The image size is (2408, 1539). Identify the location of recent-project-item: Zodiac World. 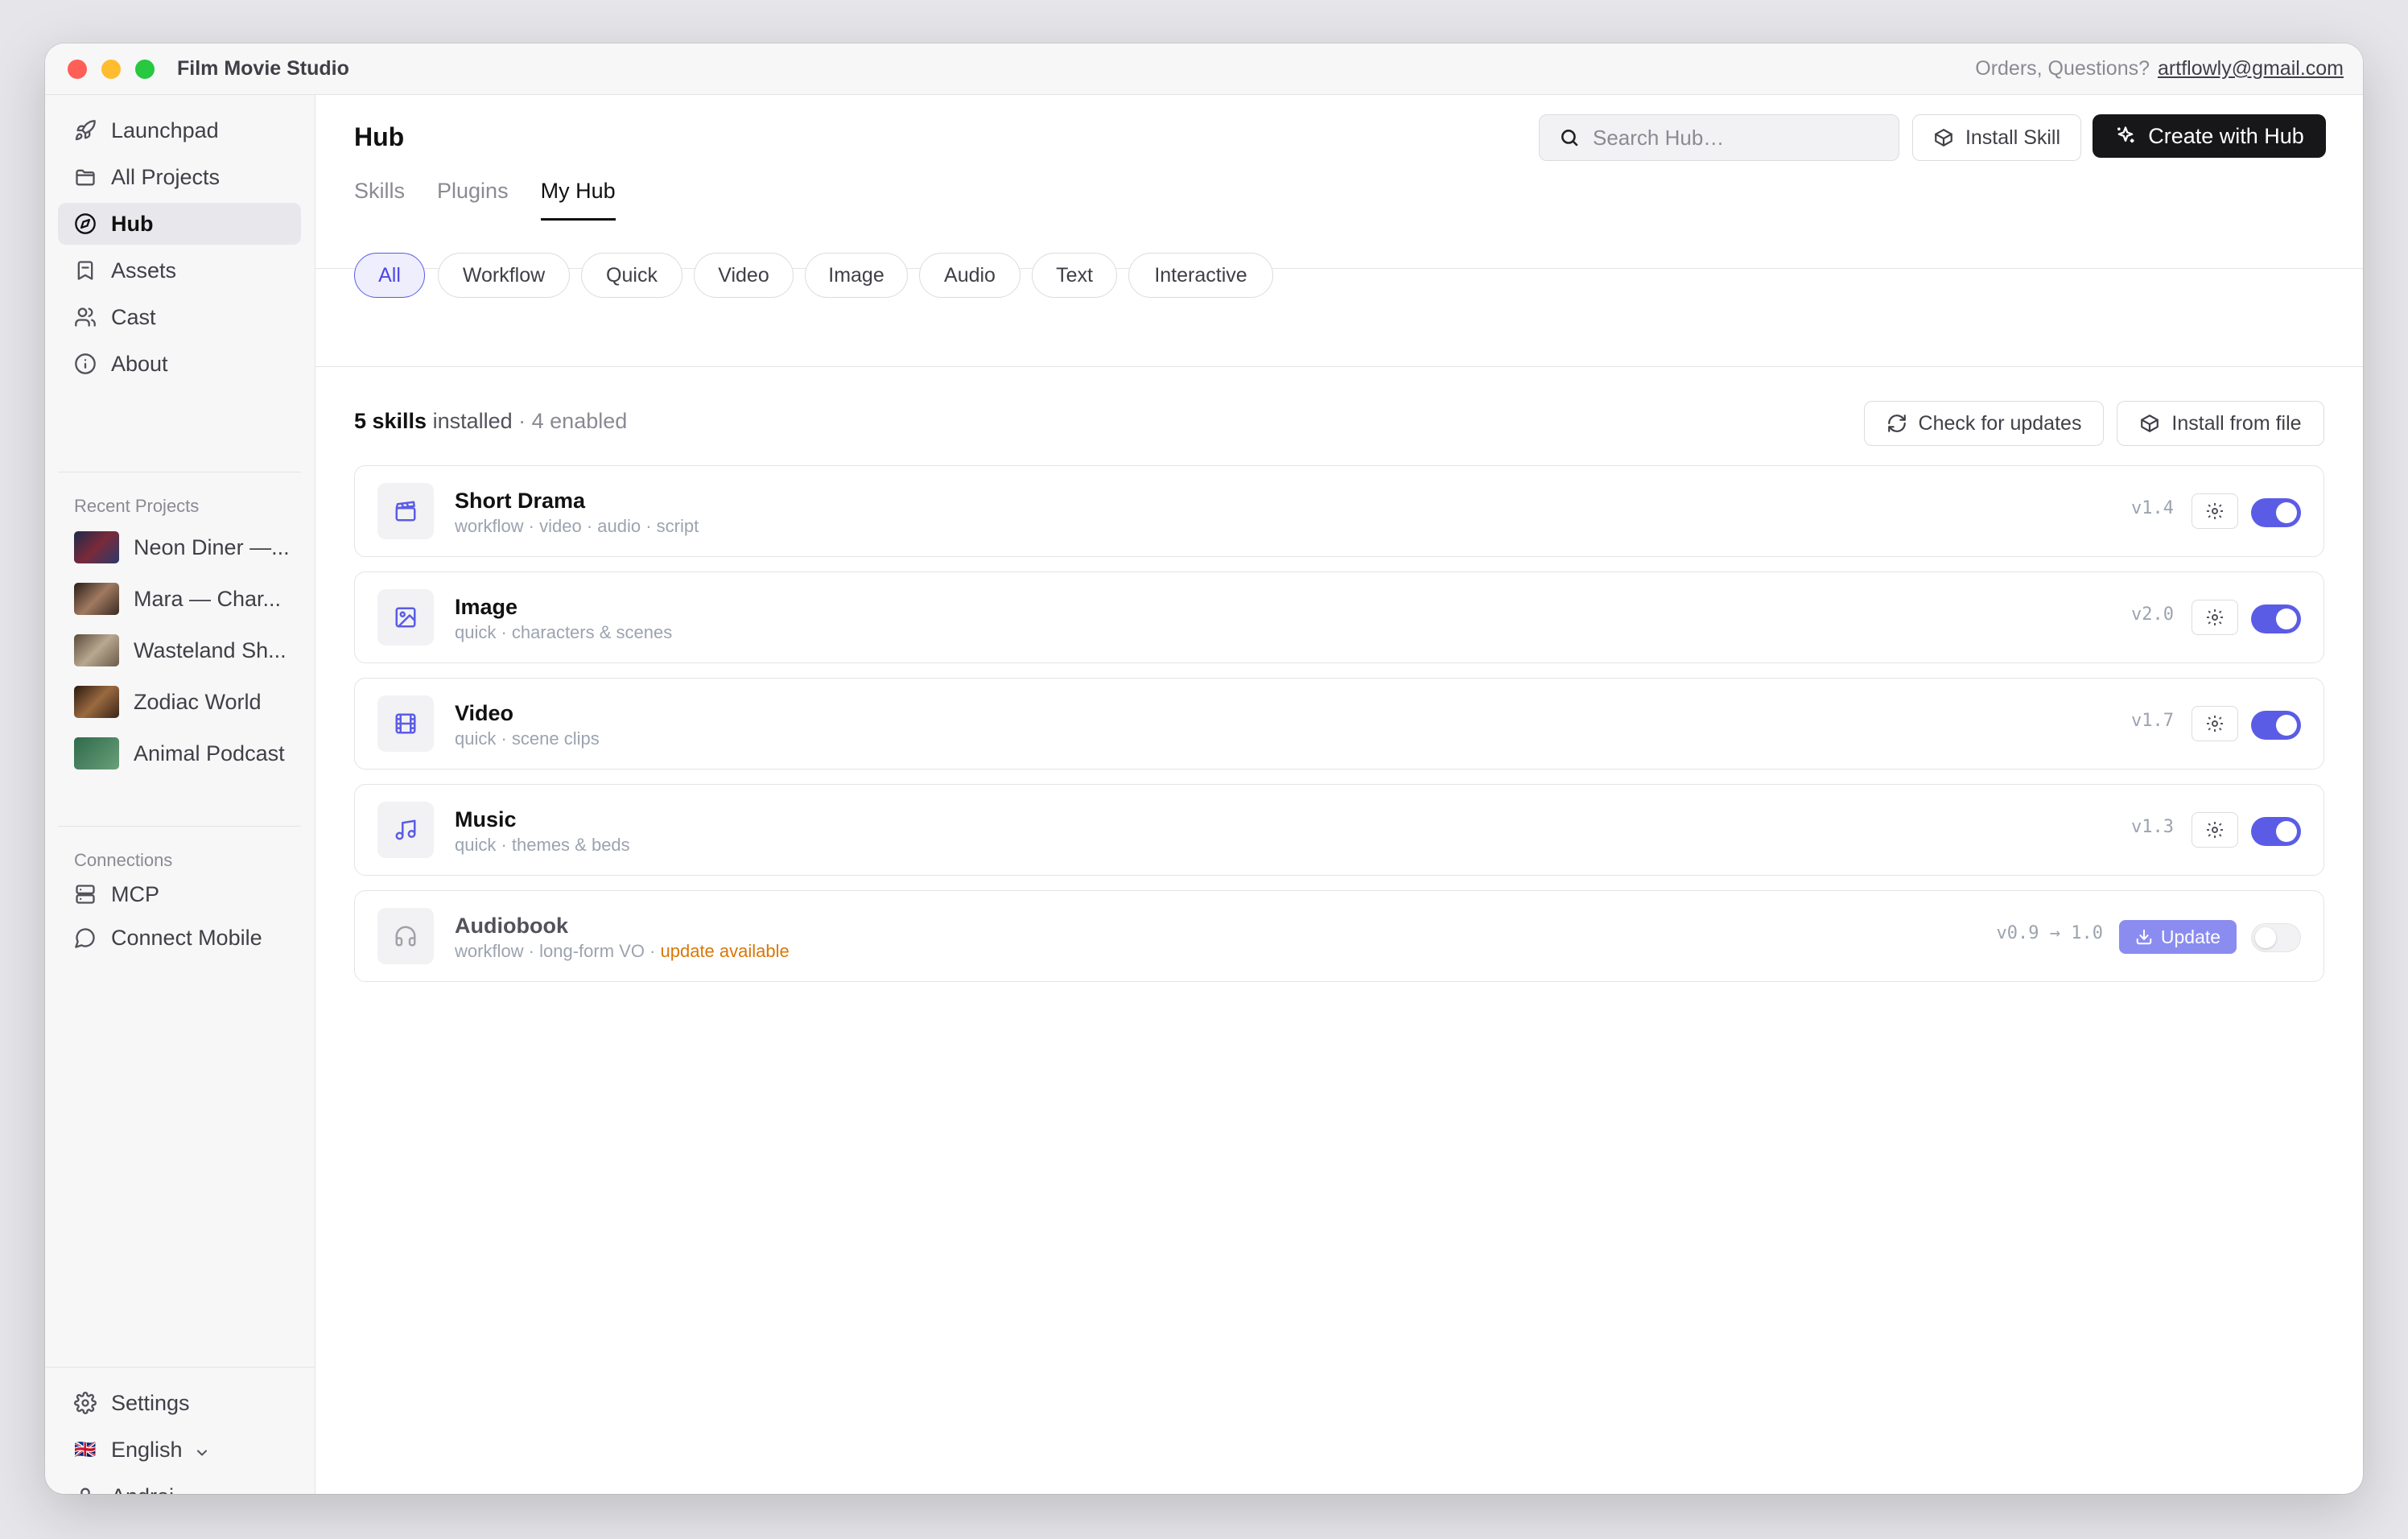
(190, 702).